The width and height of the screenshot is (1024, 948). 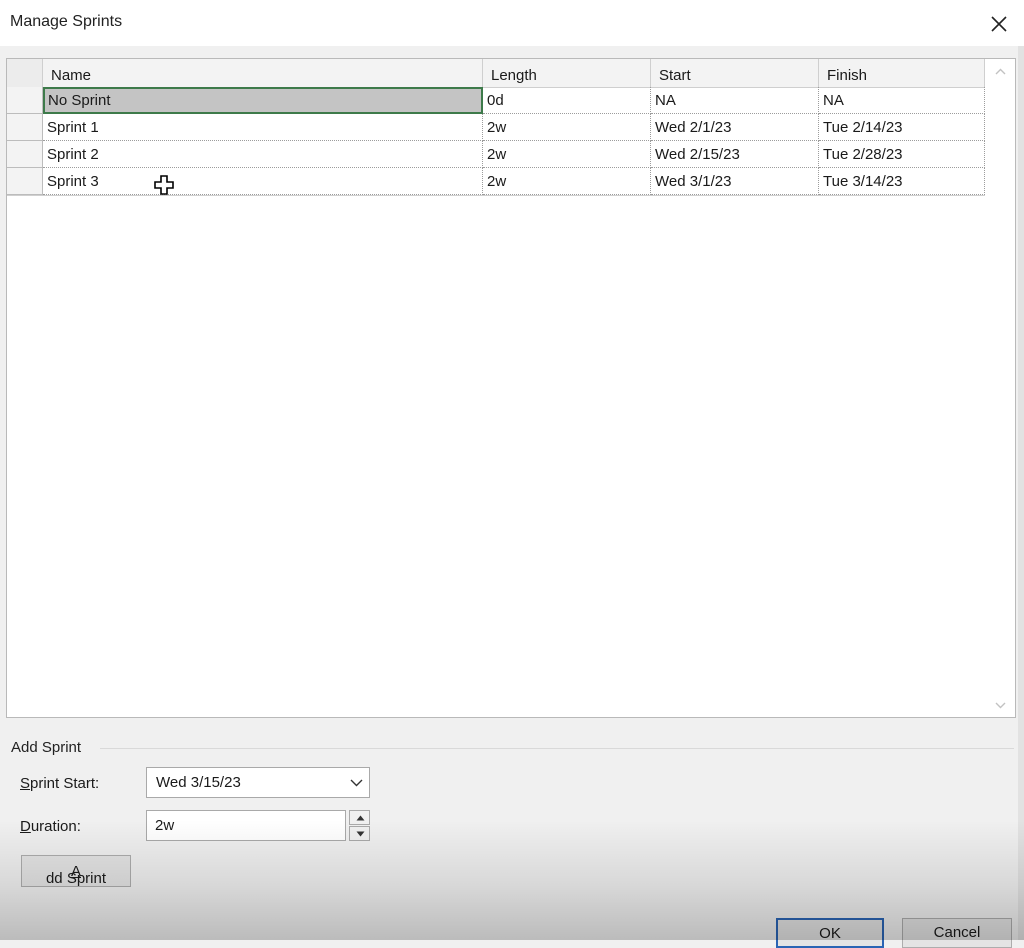 I want to click on cell-text: Wed 2/15/23, so click(x=697, y=154).